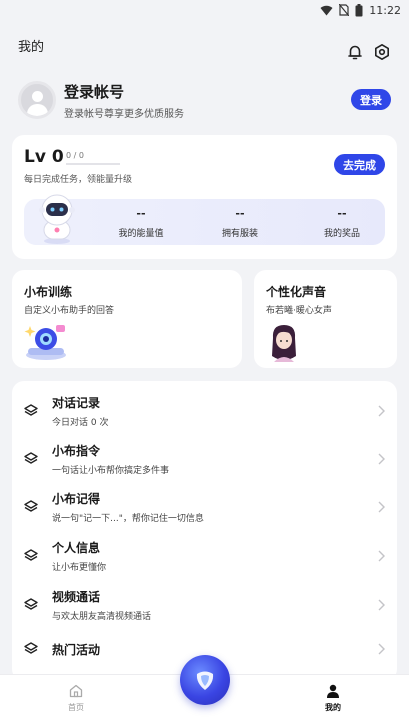 The width and height of the screenshot is (409, 728). Describe the element at coordinates (240, 213) in the screenshot. I see `stat-outfits-value: --` at that location.